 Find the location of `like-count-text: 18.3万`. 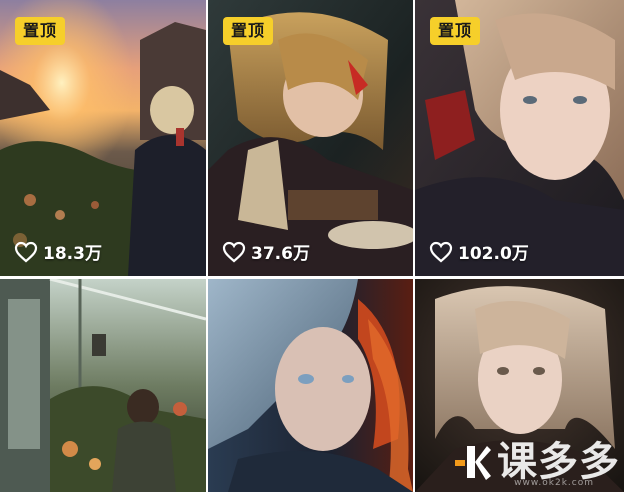

like-count-text: 18.3万 is located at coordinates (72, 254).